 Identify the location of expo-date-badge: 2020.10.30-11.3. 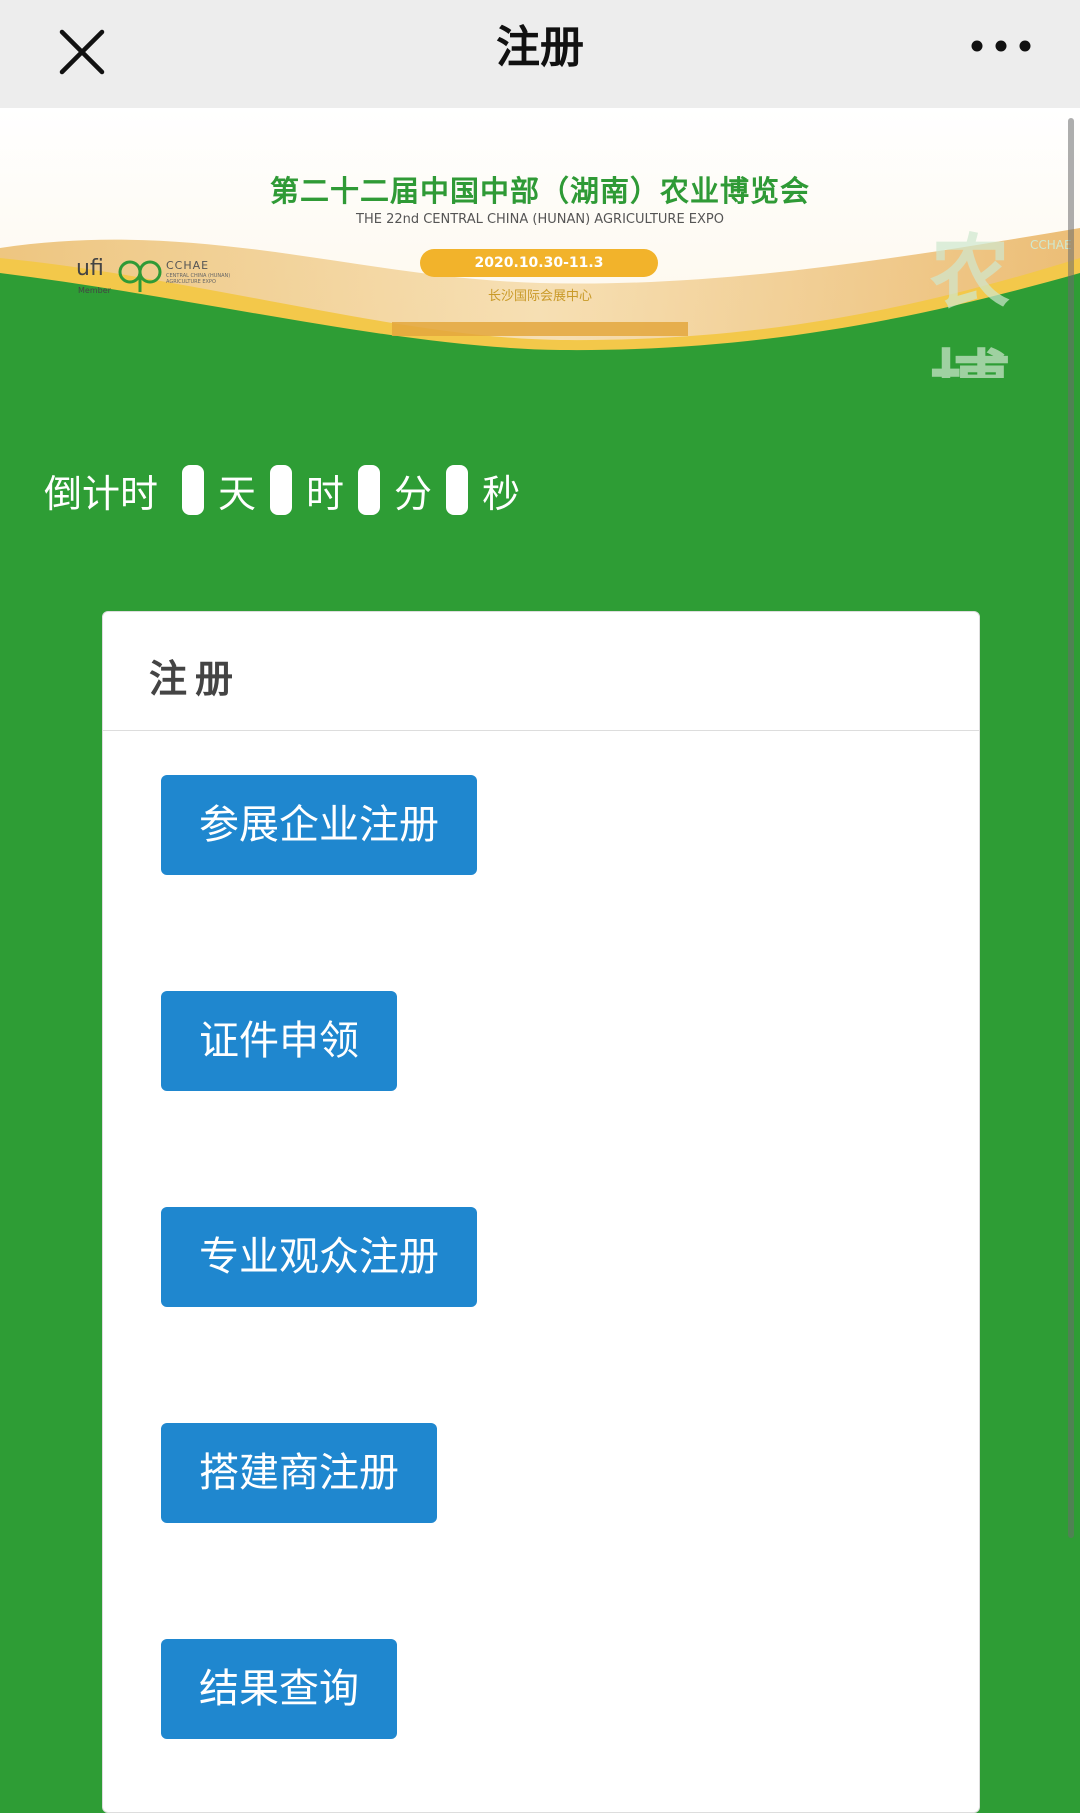
(539, 263).